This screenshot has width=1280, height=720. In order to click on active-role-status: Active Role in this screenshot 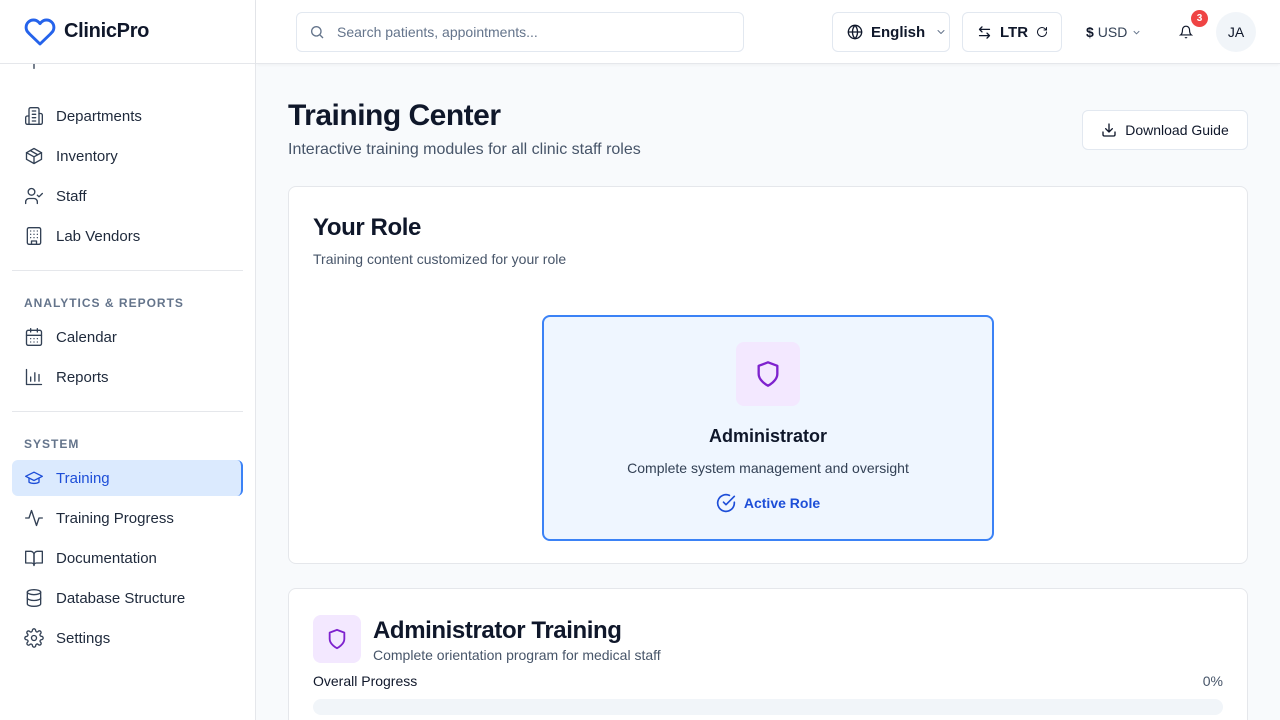, I will do `click(768, 503)`.